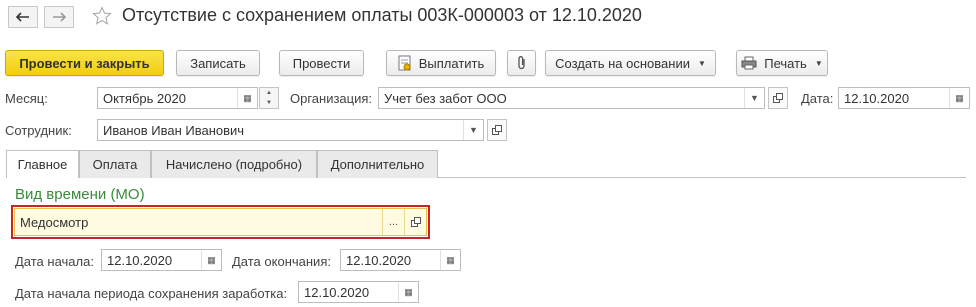 The height and width of the screenshot is (307, 976). What do you see at coordinates (331, 98) in the screenshot?
I see `org-label: Организация:` at bounding box center [331, 98].